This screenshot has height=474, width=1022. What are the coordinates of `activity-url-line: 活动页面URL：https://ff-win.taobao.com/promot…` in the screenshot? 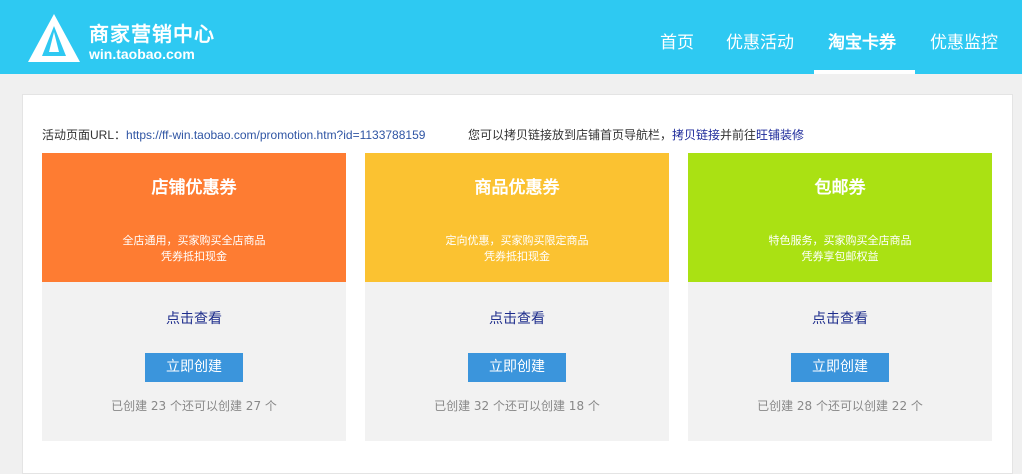 It's located at (233, 135).